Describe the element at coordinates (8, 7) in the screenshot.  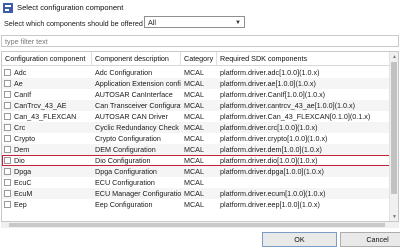
I see `app-icon` at that location.